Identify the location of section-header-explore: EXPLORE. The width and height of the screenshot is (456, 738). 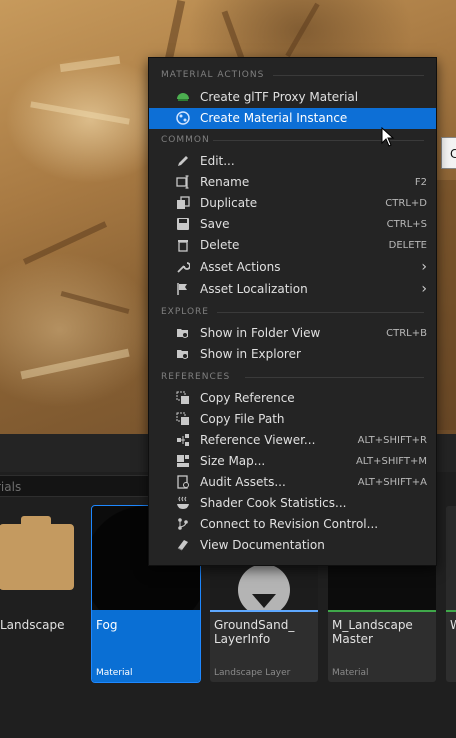
(292, 312).